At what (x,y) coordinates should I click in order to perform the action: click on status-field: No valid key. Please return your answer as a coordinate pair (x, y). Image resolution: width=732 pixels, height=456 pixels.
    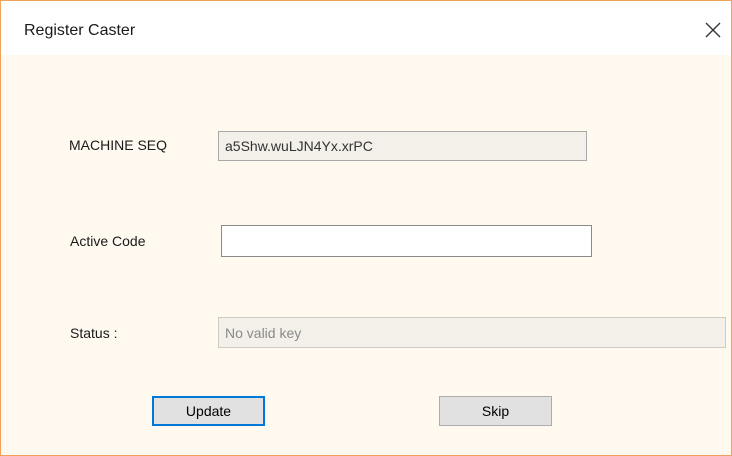
    Looking at the image, I should click on (472, 332).